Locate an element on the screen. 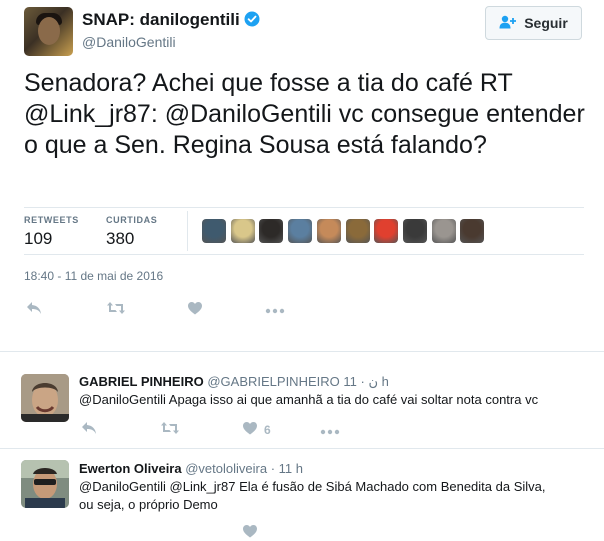 Image resolution: width=604 pixels, height=541 pixels. author-username: @DaniloGentili is located at coordinates (129, 42).